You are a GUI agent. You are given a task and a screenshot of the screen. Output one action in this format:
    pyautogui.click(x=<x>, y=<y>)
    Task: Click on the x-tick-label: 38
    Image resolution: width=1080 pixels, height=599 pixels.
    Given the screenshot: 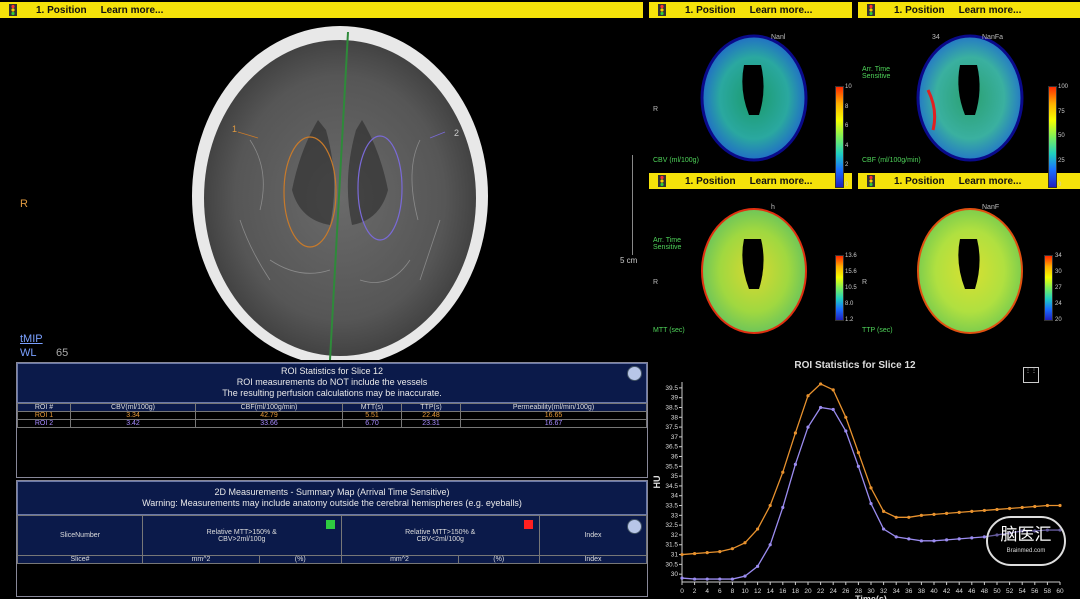 What is the action you would take?
    pyautogui.click(x=922, y=591)
    